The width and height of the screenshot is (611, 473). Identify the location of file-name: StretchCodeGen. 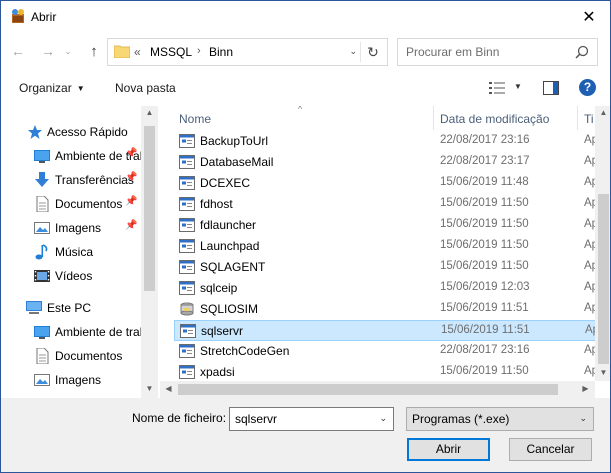
(245, 351).